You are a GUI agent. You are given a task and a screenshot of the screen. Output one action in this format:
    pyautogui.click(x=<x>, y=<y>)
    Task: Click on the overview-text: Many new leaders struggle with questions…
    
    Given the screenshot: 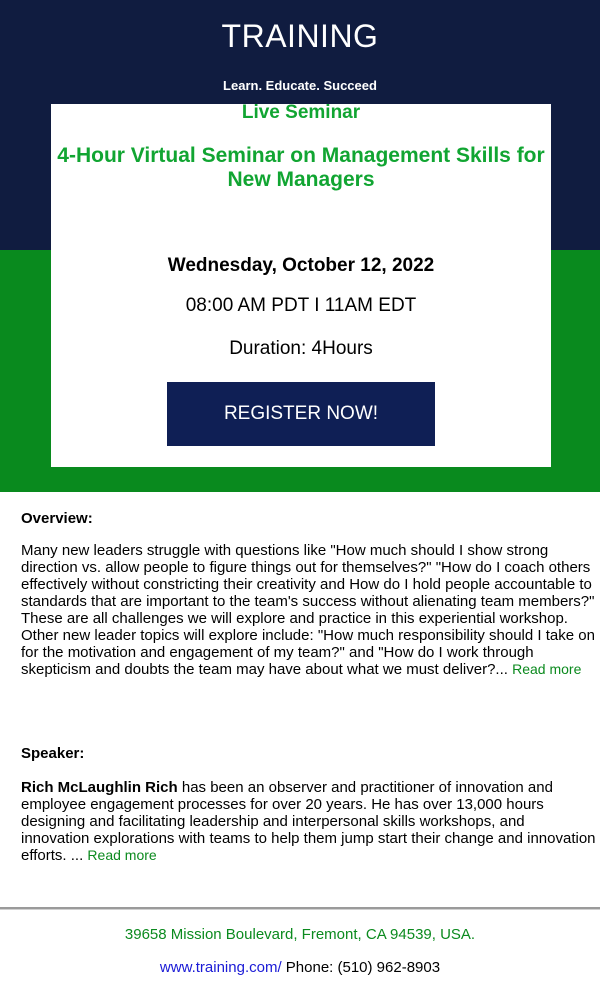 What is the action you would take?
    pyautogui.click(x=308, y=610)
    